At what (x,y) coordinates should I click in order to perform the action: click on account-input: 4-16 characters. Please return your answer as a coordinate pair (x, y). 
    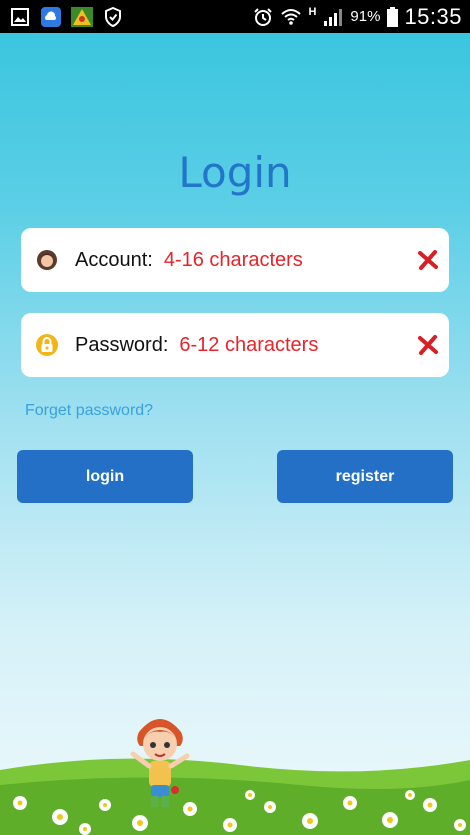
    Looking at the image, I should click on (233, 260).